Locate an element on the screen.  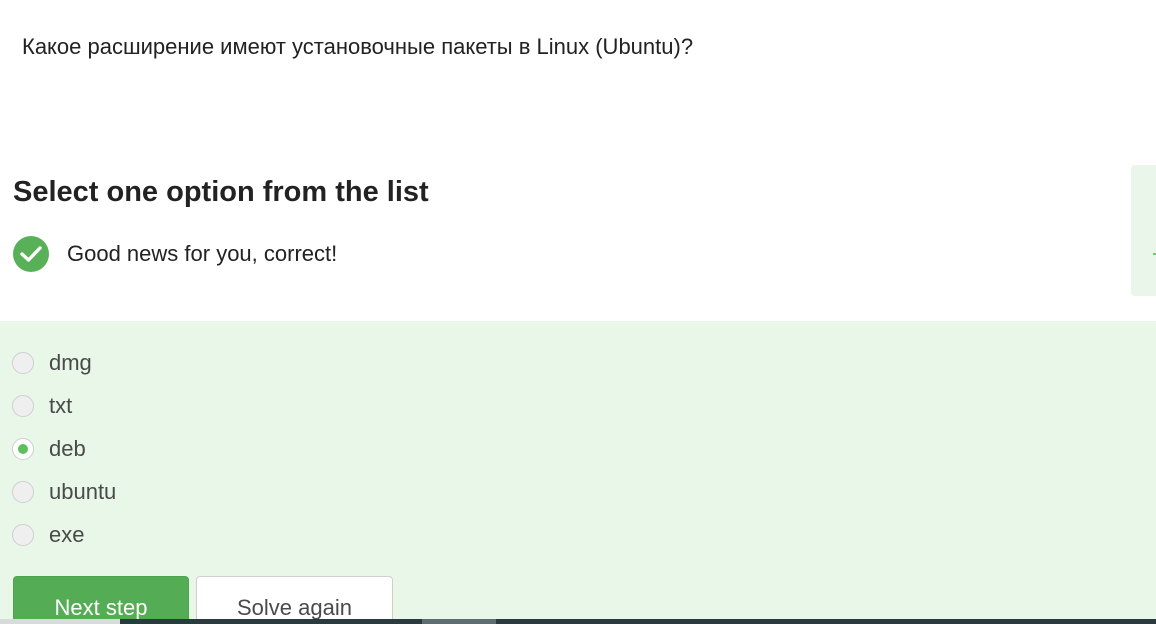
option-exe: exe is located at coordinates (64, 534).